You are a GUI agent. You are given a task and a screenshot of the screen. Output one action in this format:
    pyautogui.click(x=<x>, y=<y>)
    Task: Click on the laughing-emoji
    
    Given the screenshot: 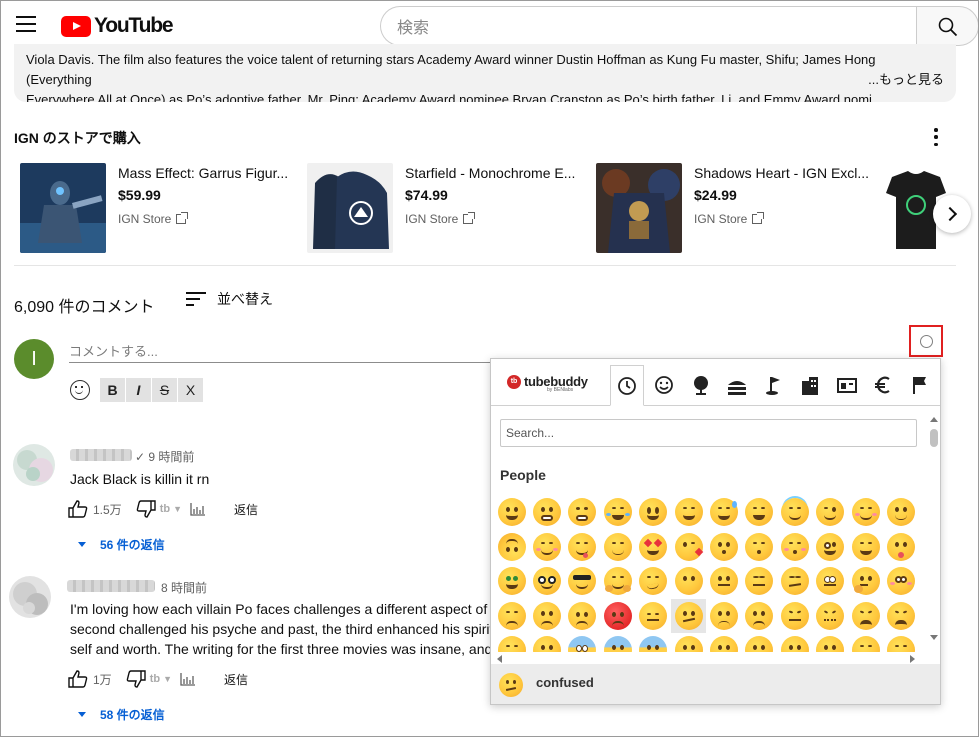 What is the action you would take?
    pyautogui.click(x=759, y=512)
    